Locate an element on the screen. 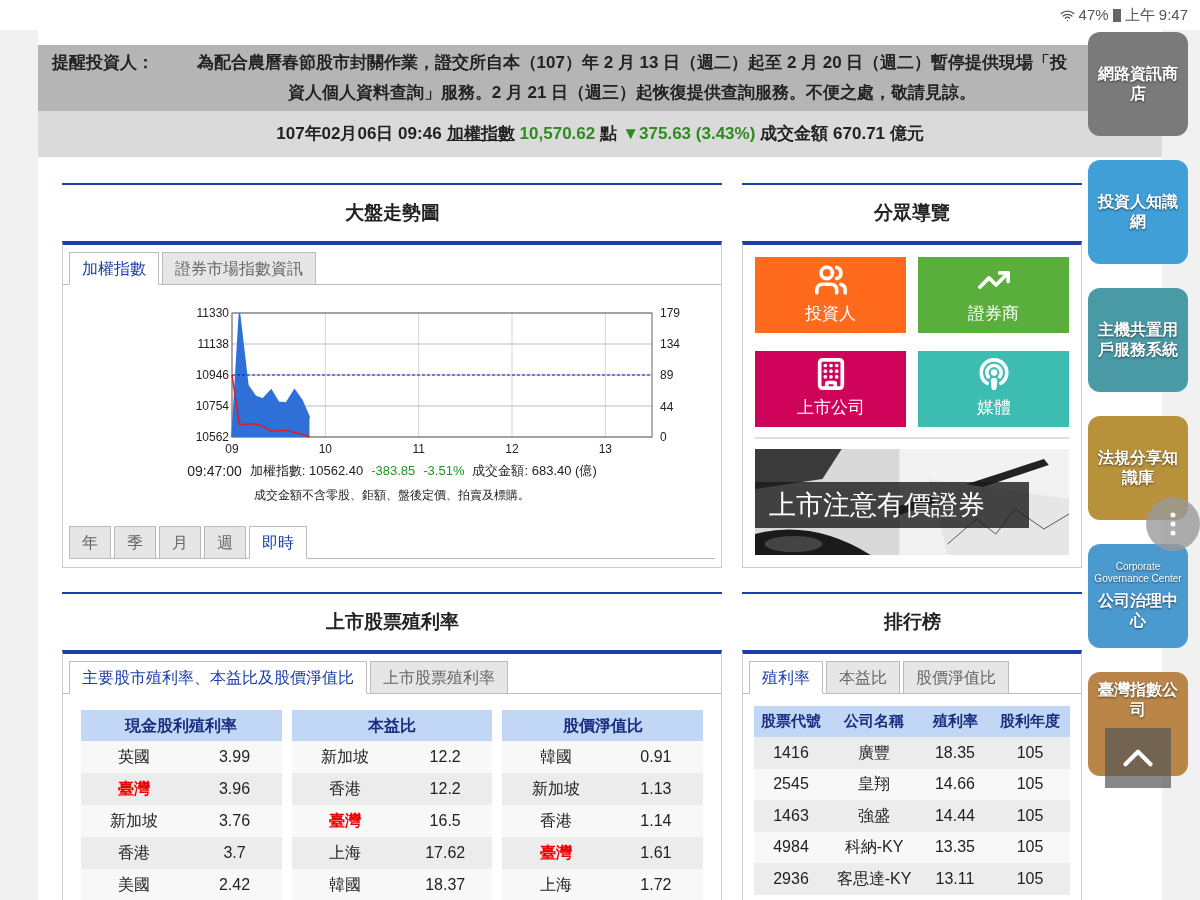 Image resolution: width=1200 pixels, height=900 pixels. side-link-title: 網路資訊商店 is located at coordinates (1137, 84).